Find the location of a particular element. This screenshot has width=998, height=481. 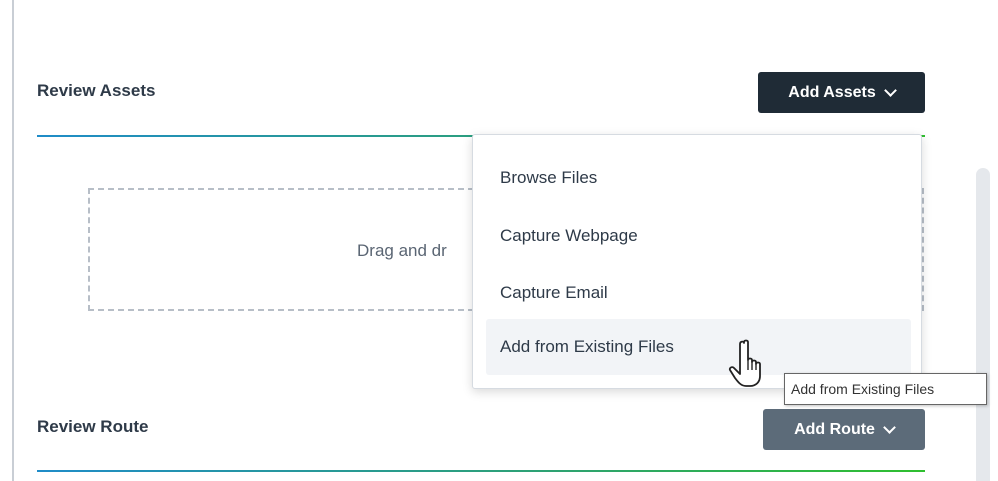

tooltip: Add from Existing Files is located at coordinates (885, 389).